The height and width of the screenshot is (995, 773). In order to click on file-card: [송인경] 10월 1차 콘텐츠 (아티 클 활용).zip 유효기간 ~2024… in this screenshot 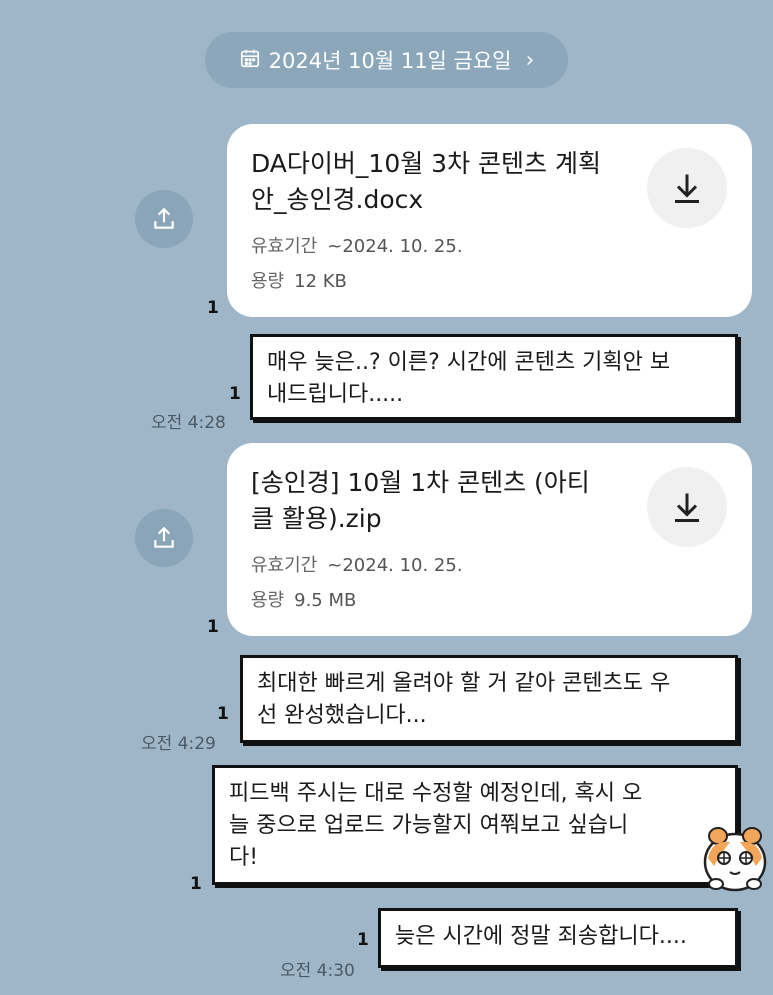, I will do `click(489, 539)`.